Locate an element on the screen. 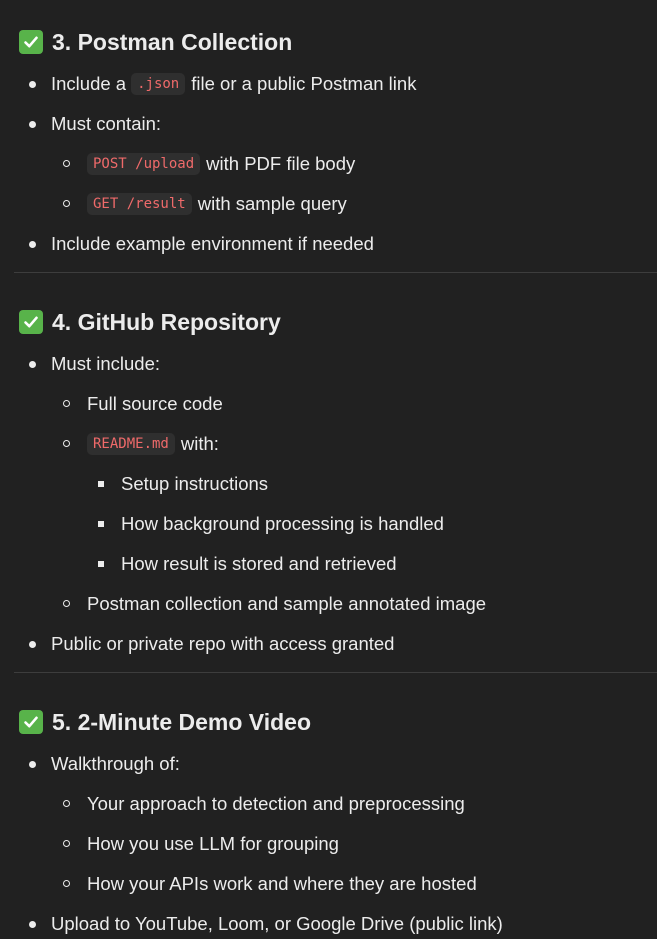  section-title: 4. GitHub Repository is located at coordinates (166, 321).